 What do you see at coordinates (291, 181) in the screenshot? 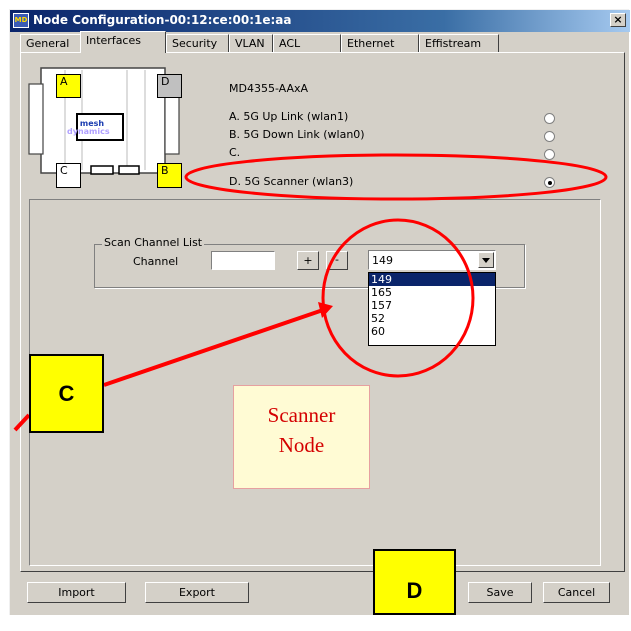
I see `interface-label-d: D. 5G Scanner (wlan3)` at bounding box center [291, 181].